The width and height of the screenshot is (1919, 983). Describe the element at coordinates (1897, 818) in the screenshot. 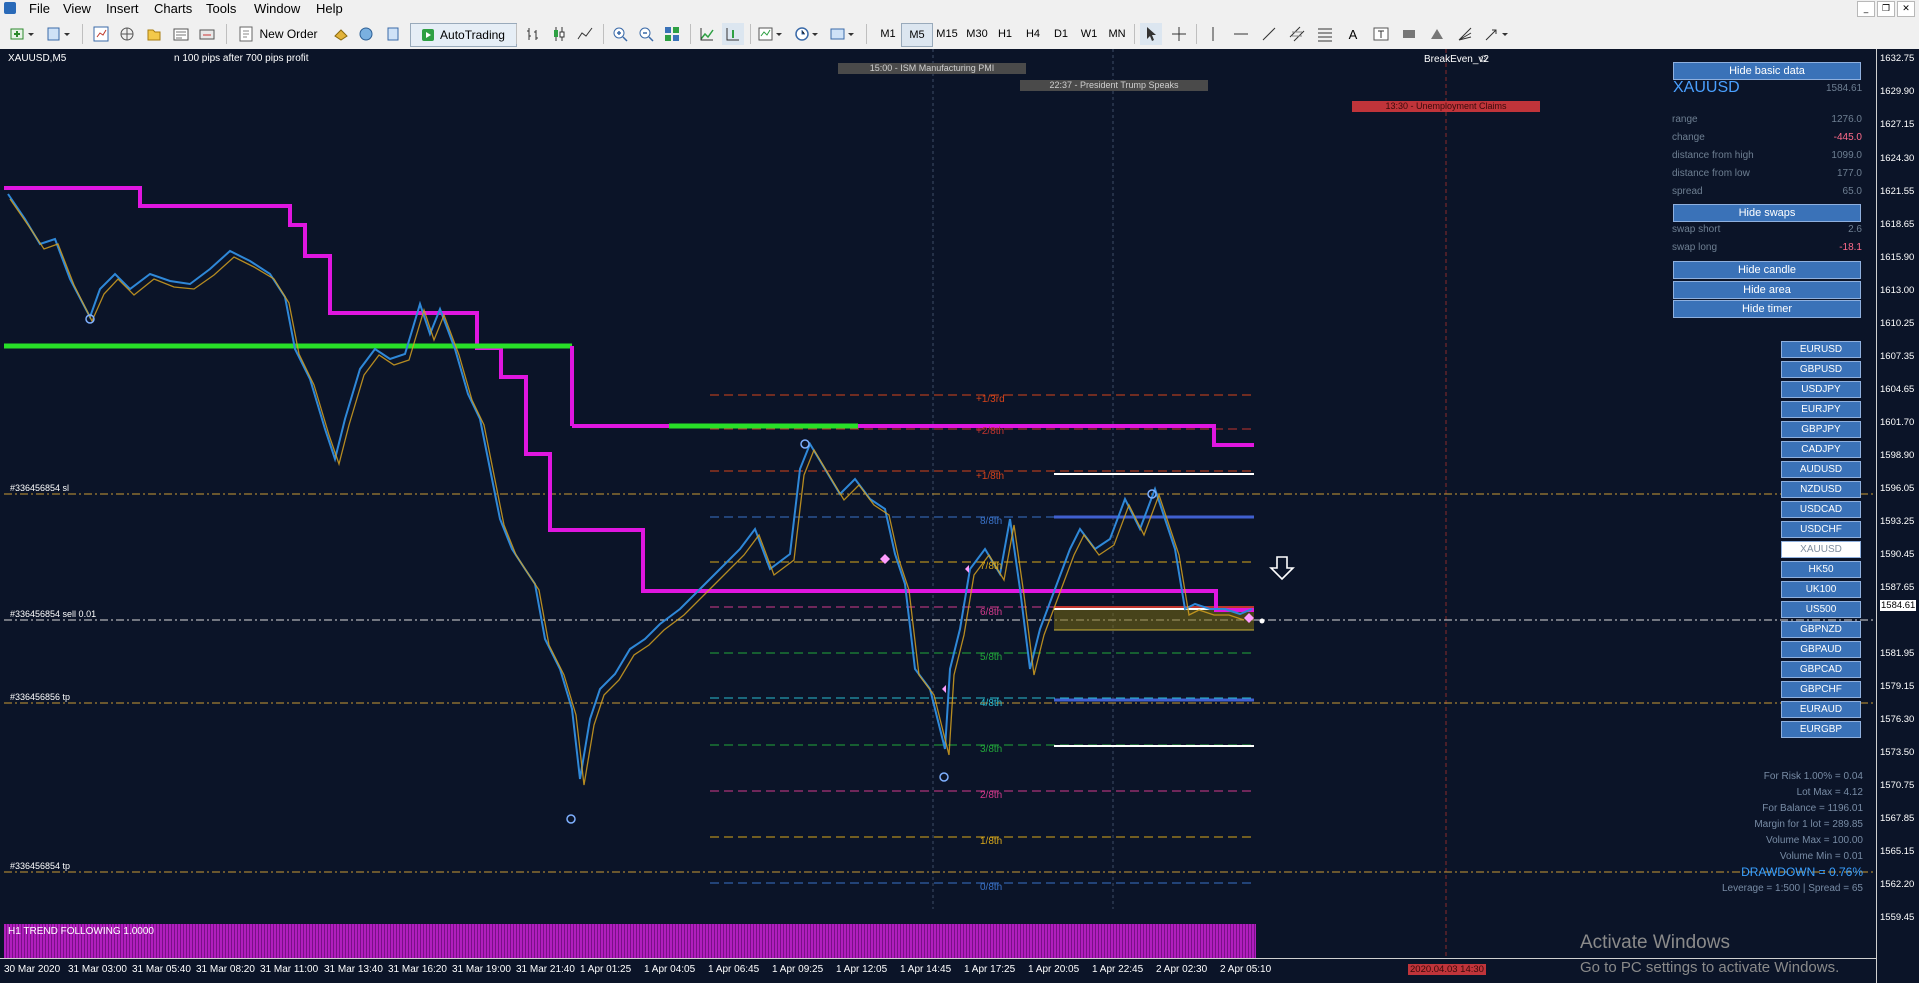

I see `price-tick: 1567.85` at that location.